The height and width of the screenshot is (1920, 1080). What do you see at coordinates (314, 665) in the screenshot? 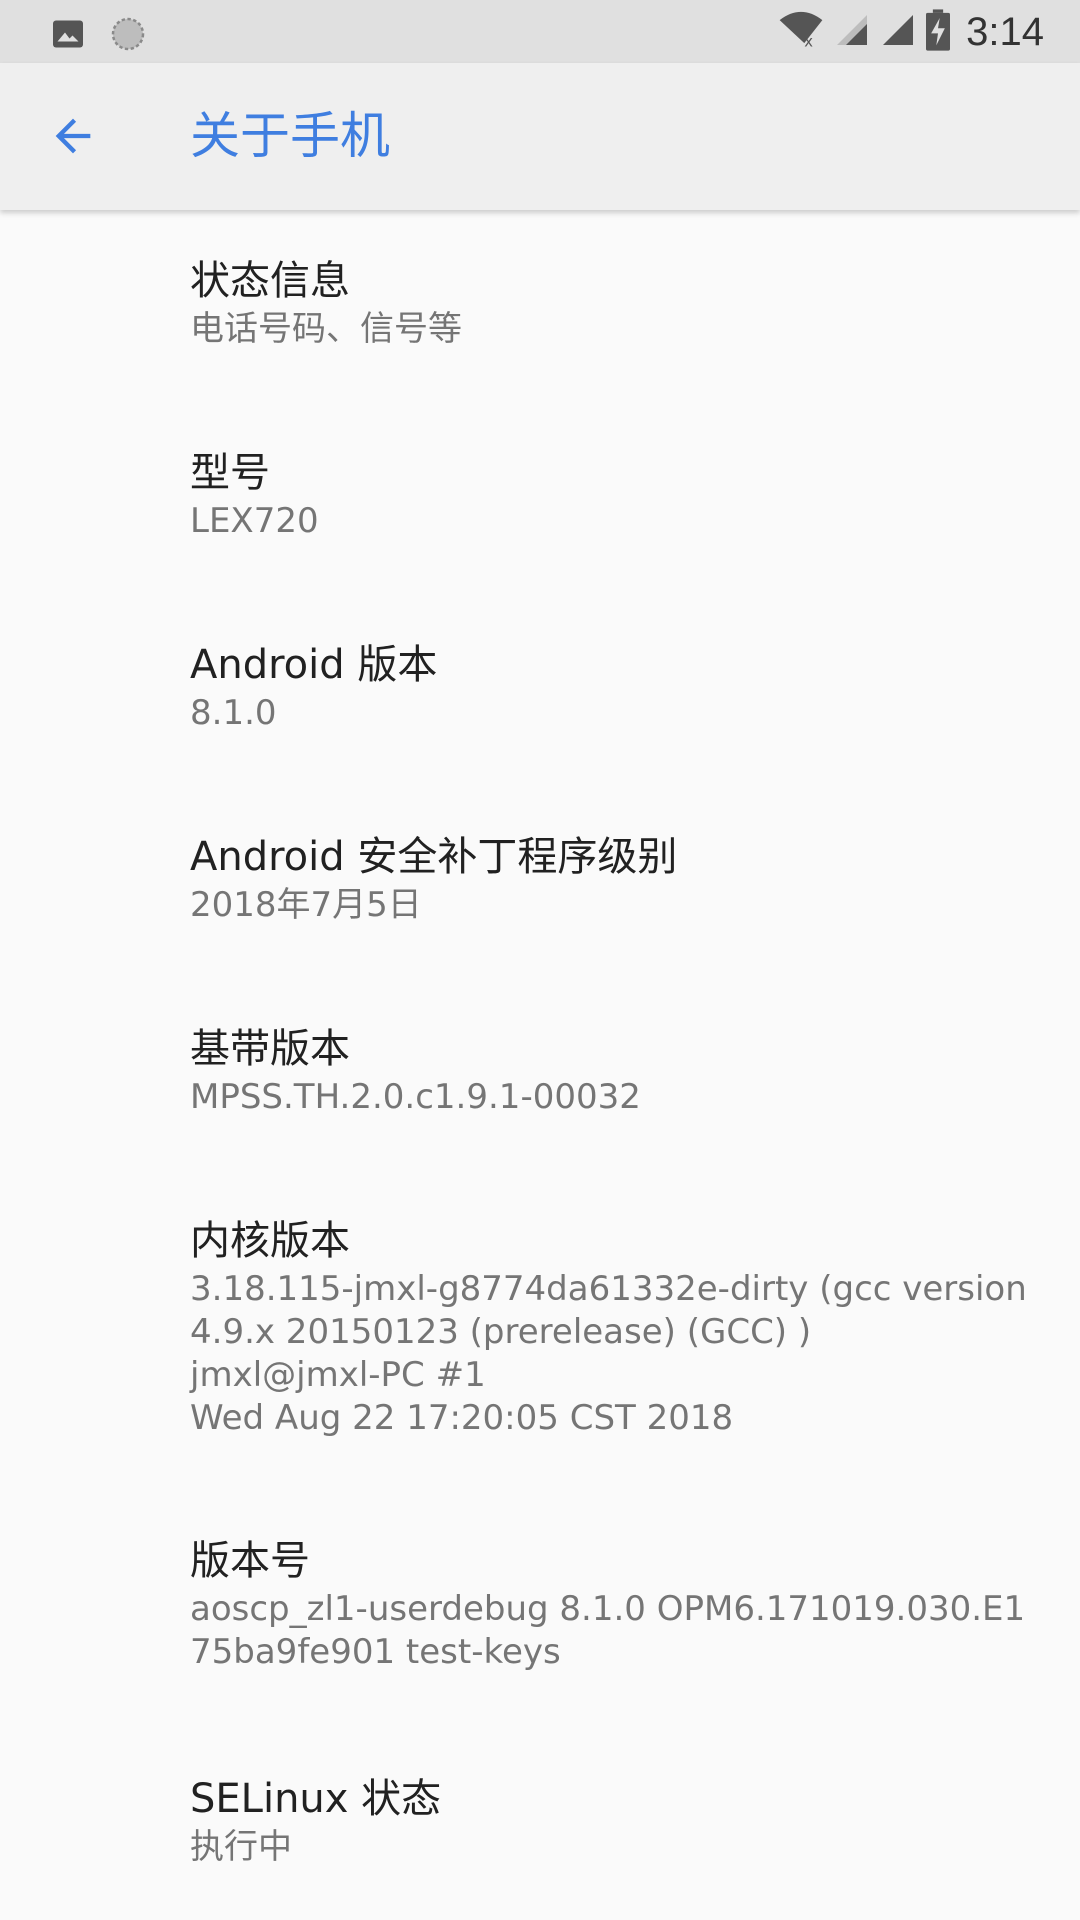
I see `item-title: Android 版本` at bounding box center [314, 665].